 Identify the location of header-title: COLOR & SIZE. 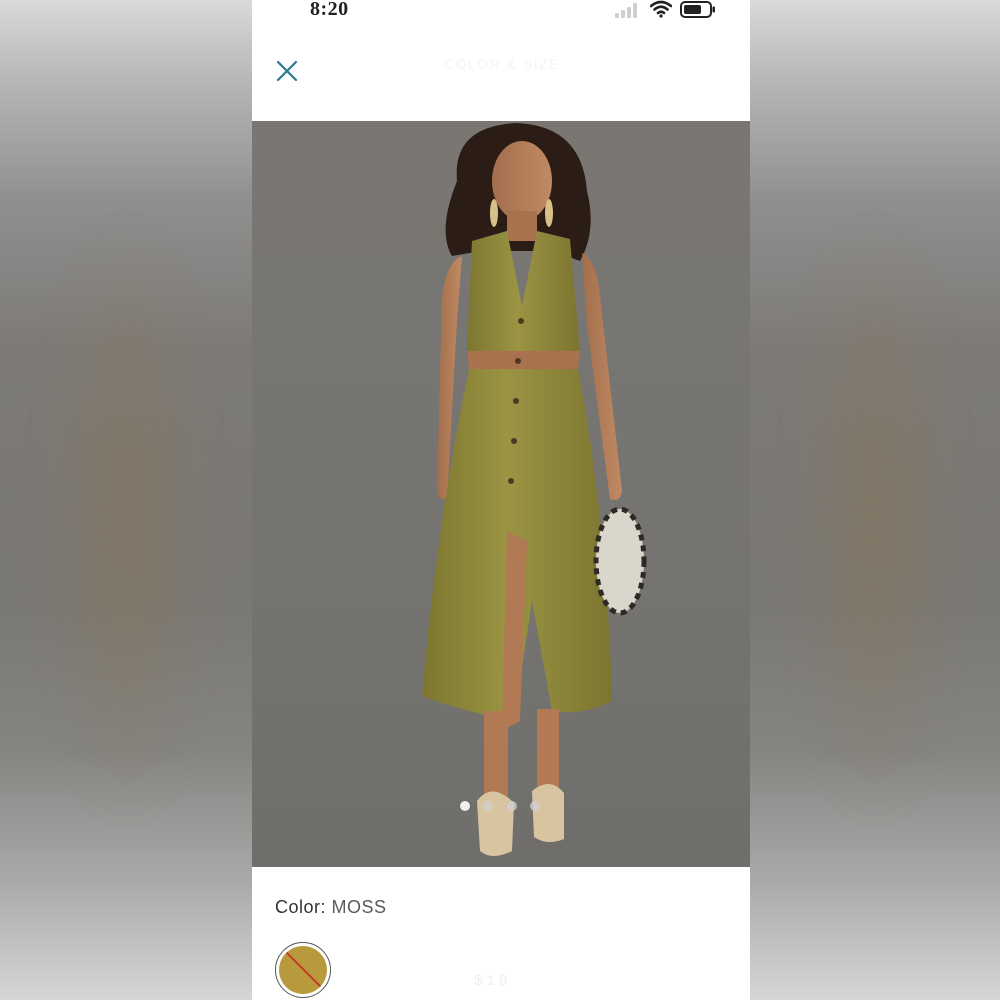
(502, 64).